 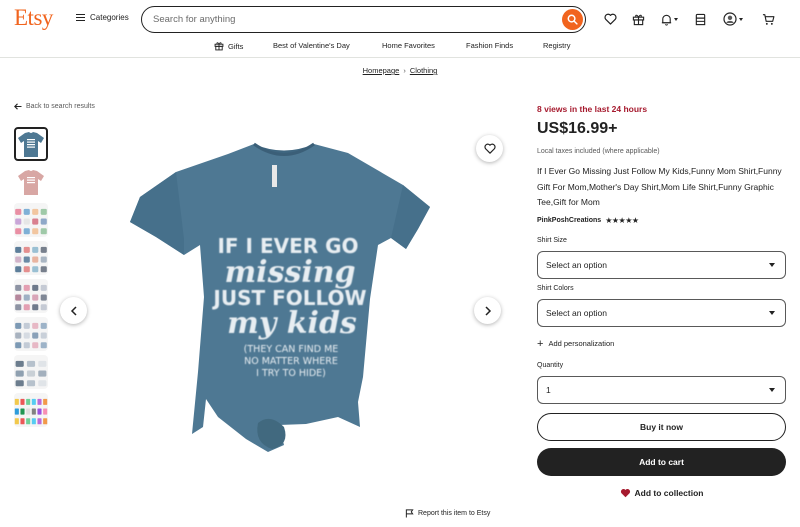 I want to click on plus-icon: +, so click(x=540, y=343).